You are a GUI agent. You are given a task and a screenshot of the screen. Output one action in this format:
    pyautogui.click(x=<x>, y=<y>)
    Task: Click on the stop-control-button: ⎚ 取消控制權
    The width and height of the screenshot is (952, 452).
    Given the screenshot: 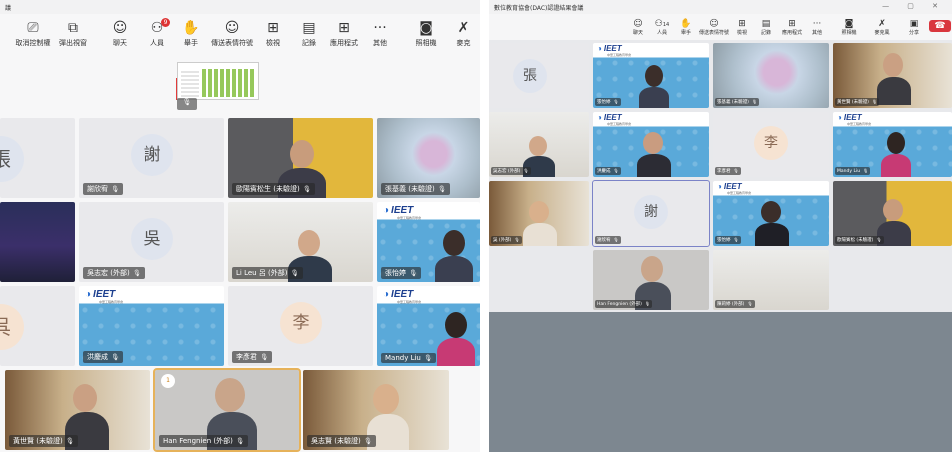 What is the action you would take?
    pyautogui.click(x=33, y=33)
    